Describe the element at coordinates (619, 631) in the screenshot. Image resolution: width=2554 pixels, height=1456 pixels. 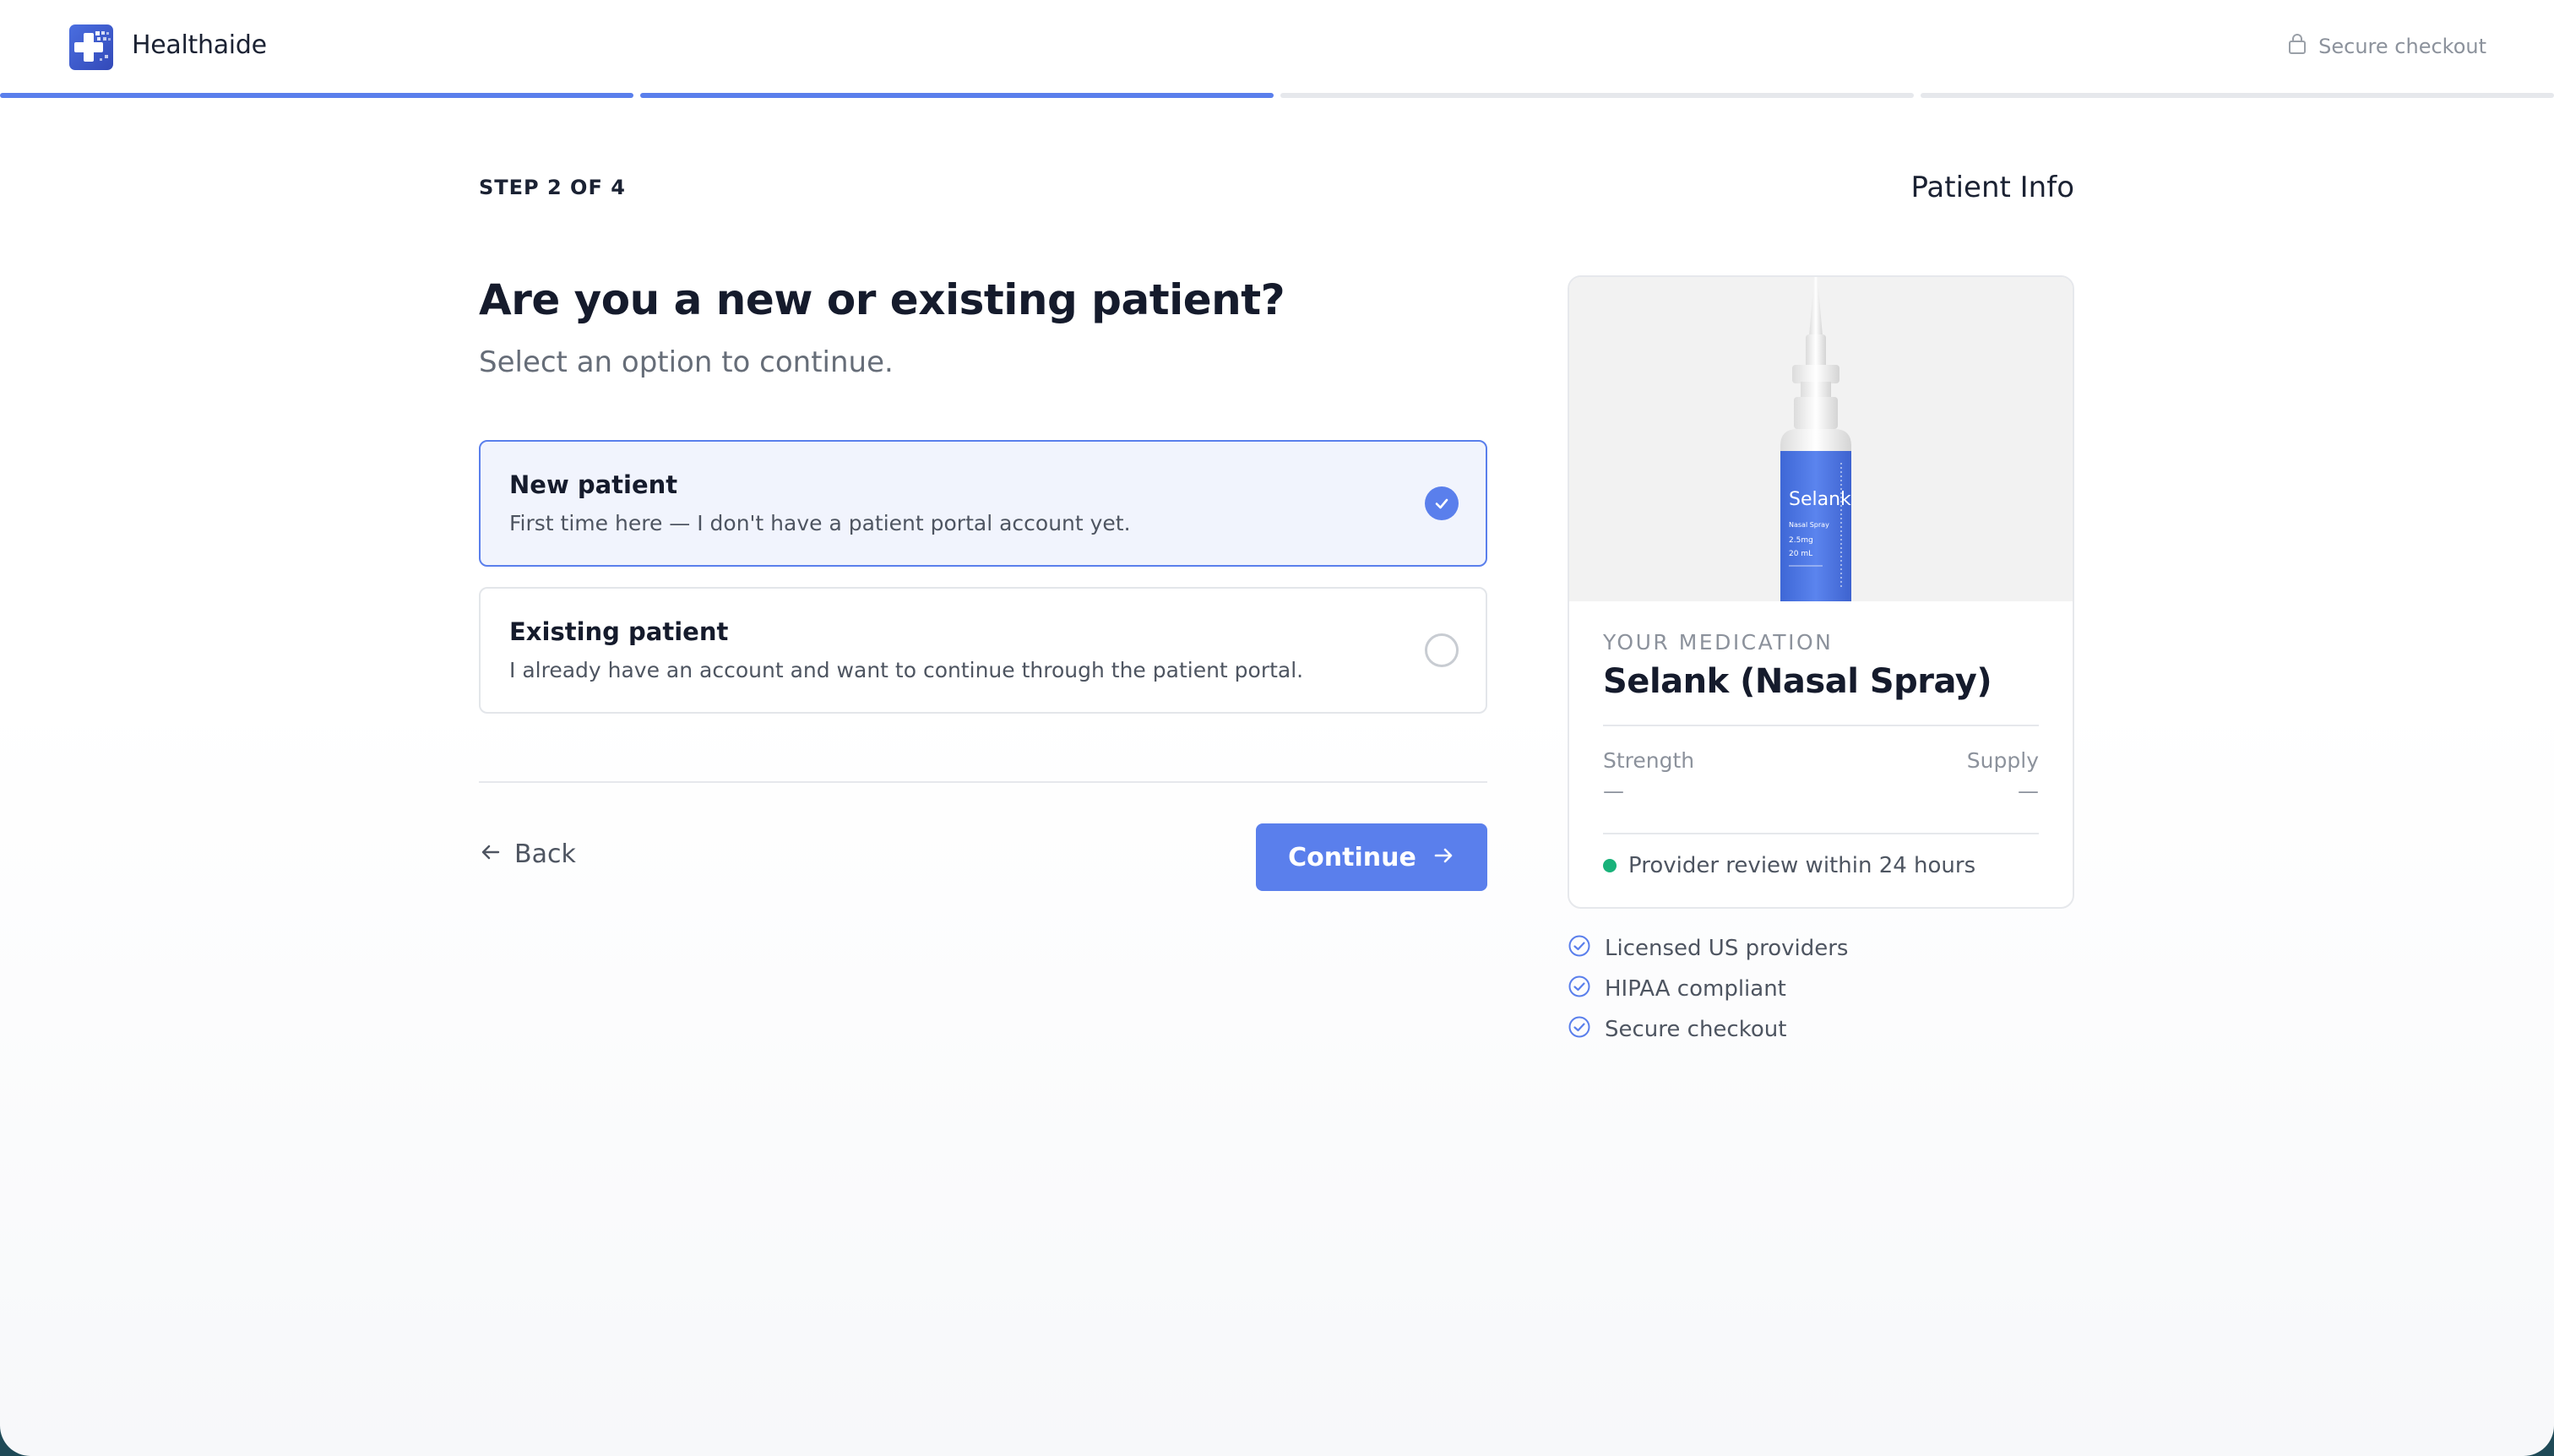
I see `option-title: Existing patient` at that location.